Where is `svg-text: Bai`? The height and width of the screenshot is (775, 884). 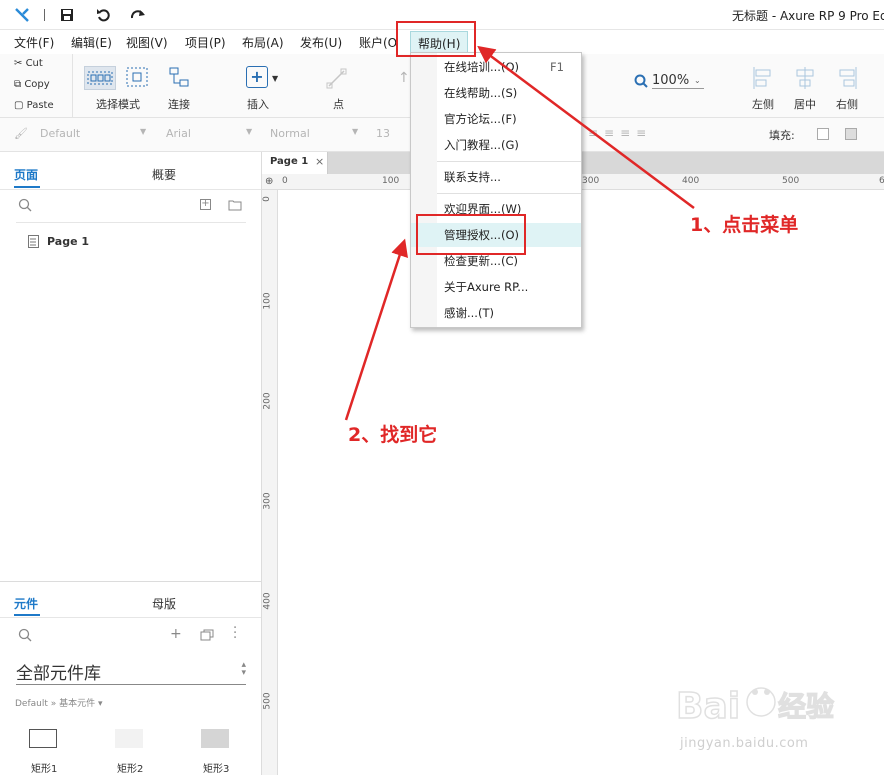 svg-text: Bai is located at coordinates (708, 705).